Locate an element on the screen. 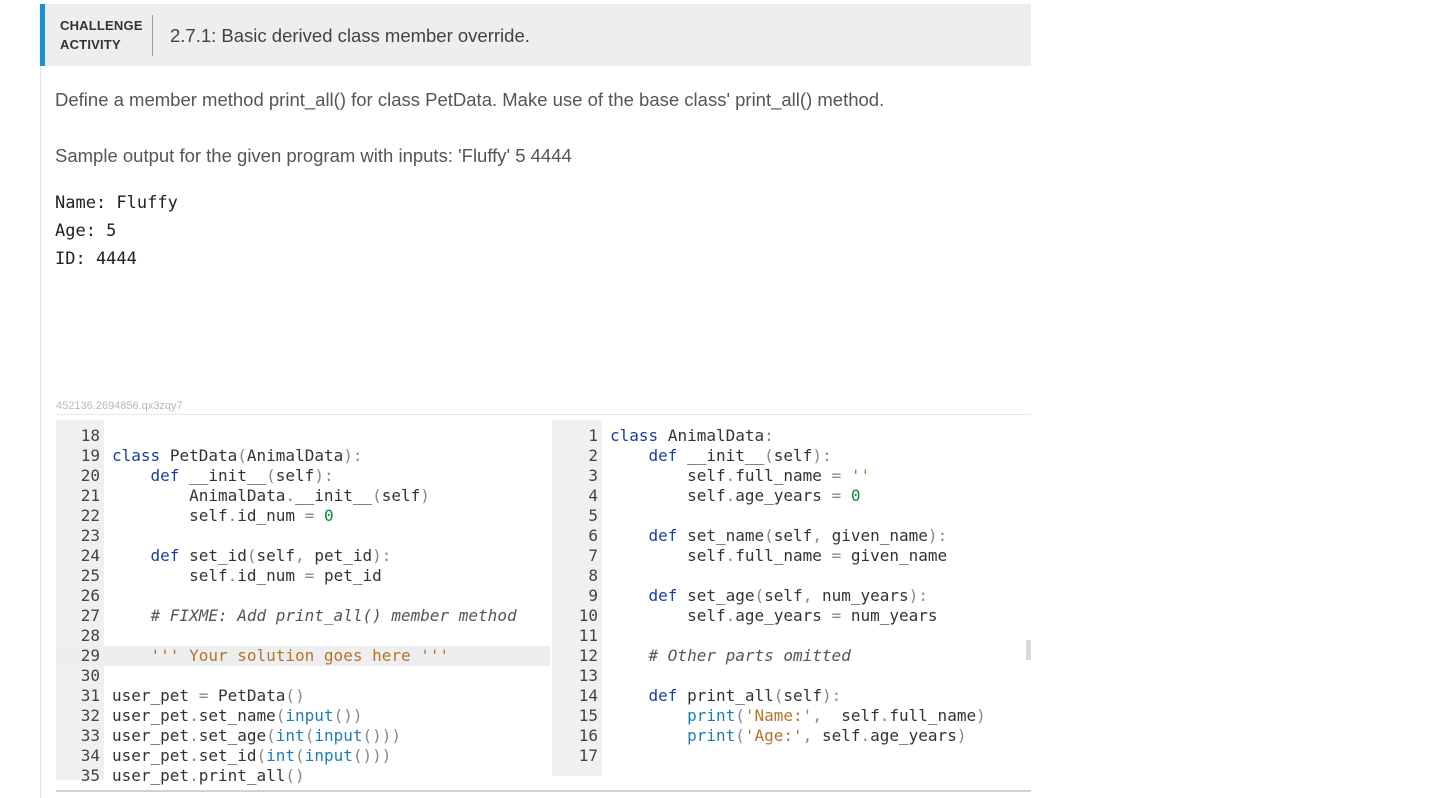  code-line: 10 self.age_years = num_years is located at coordinates (788, 616).